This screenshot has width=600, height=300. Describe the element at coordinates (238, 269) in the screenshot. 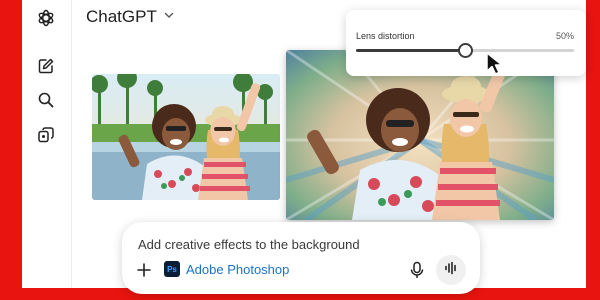

I see `tool-name: Adobe Photoshop` at that location.